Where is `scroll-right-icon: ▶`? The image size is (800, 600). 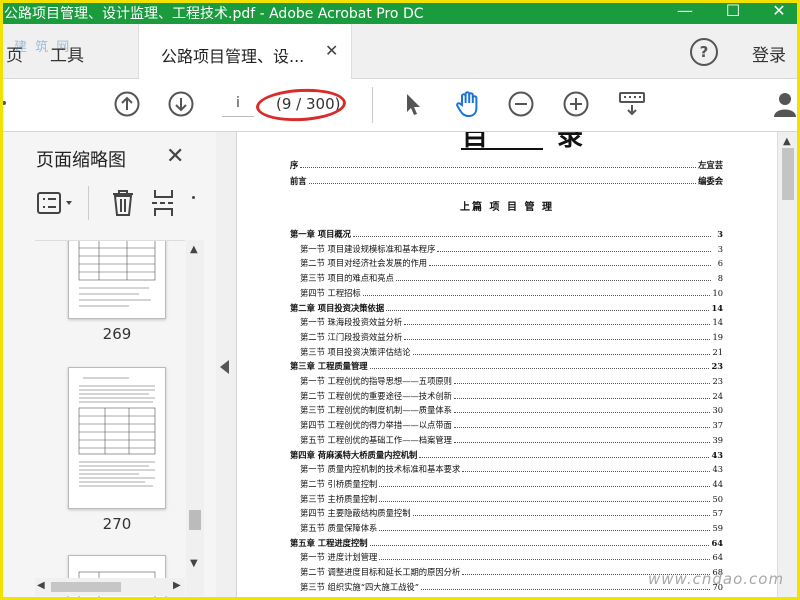
scroll-right-icon: ▶ is located at coordinates (177, 585).